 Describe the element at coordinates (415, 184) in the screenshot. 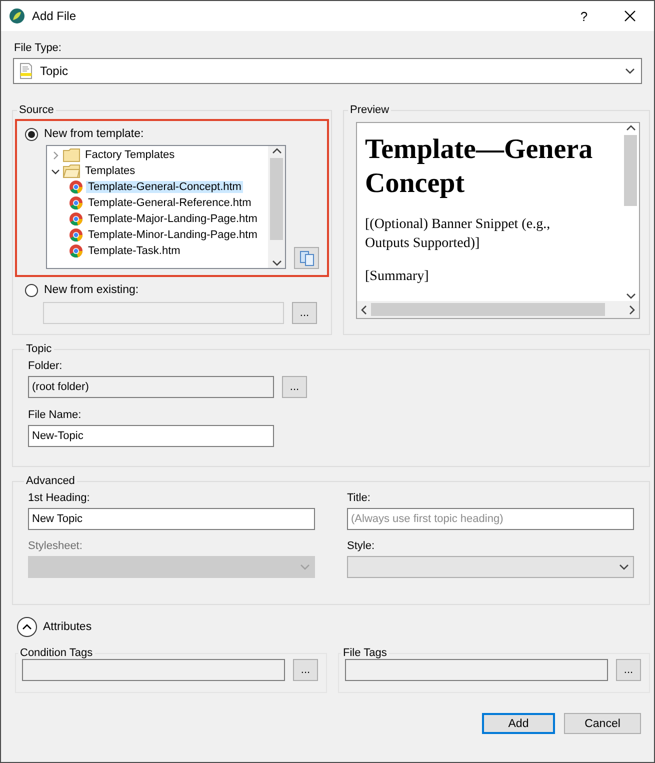

I see `preview-heading: Concept` at that location.